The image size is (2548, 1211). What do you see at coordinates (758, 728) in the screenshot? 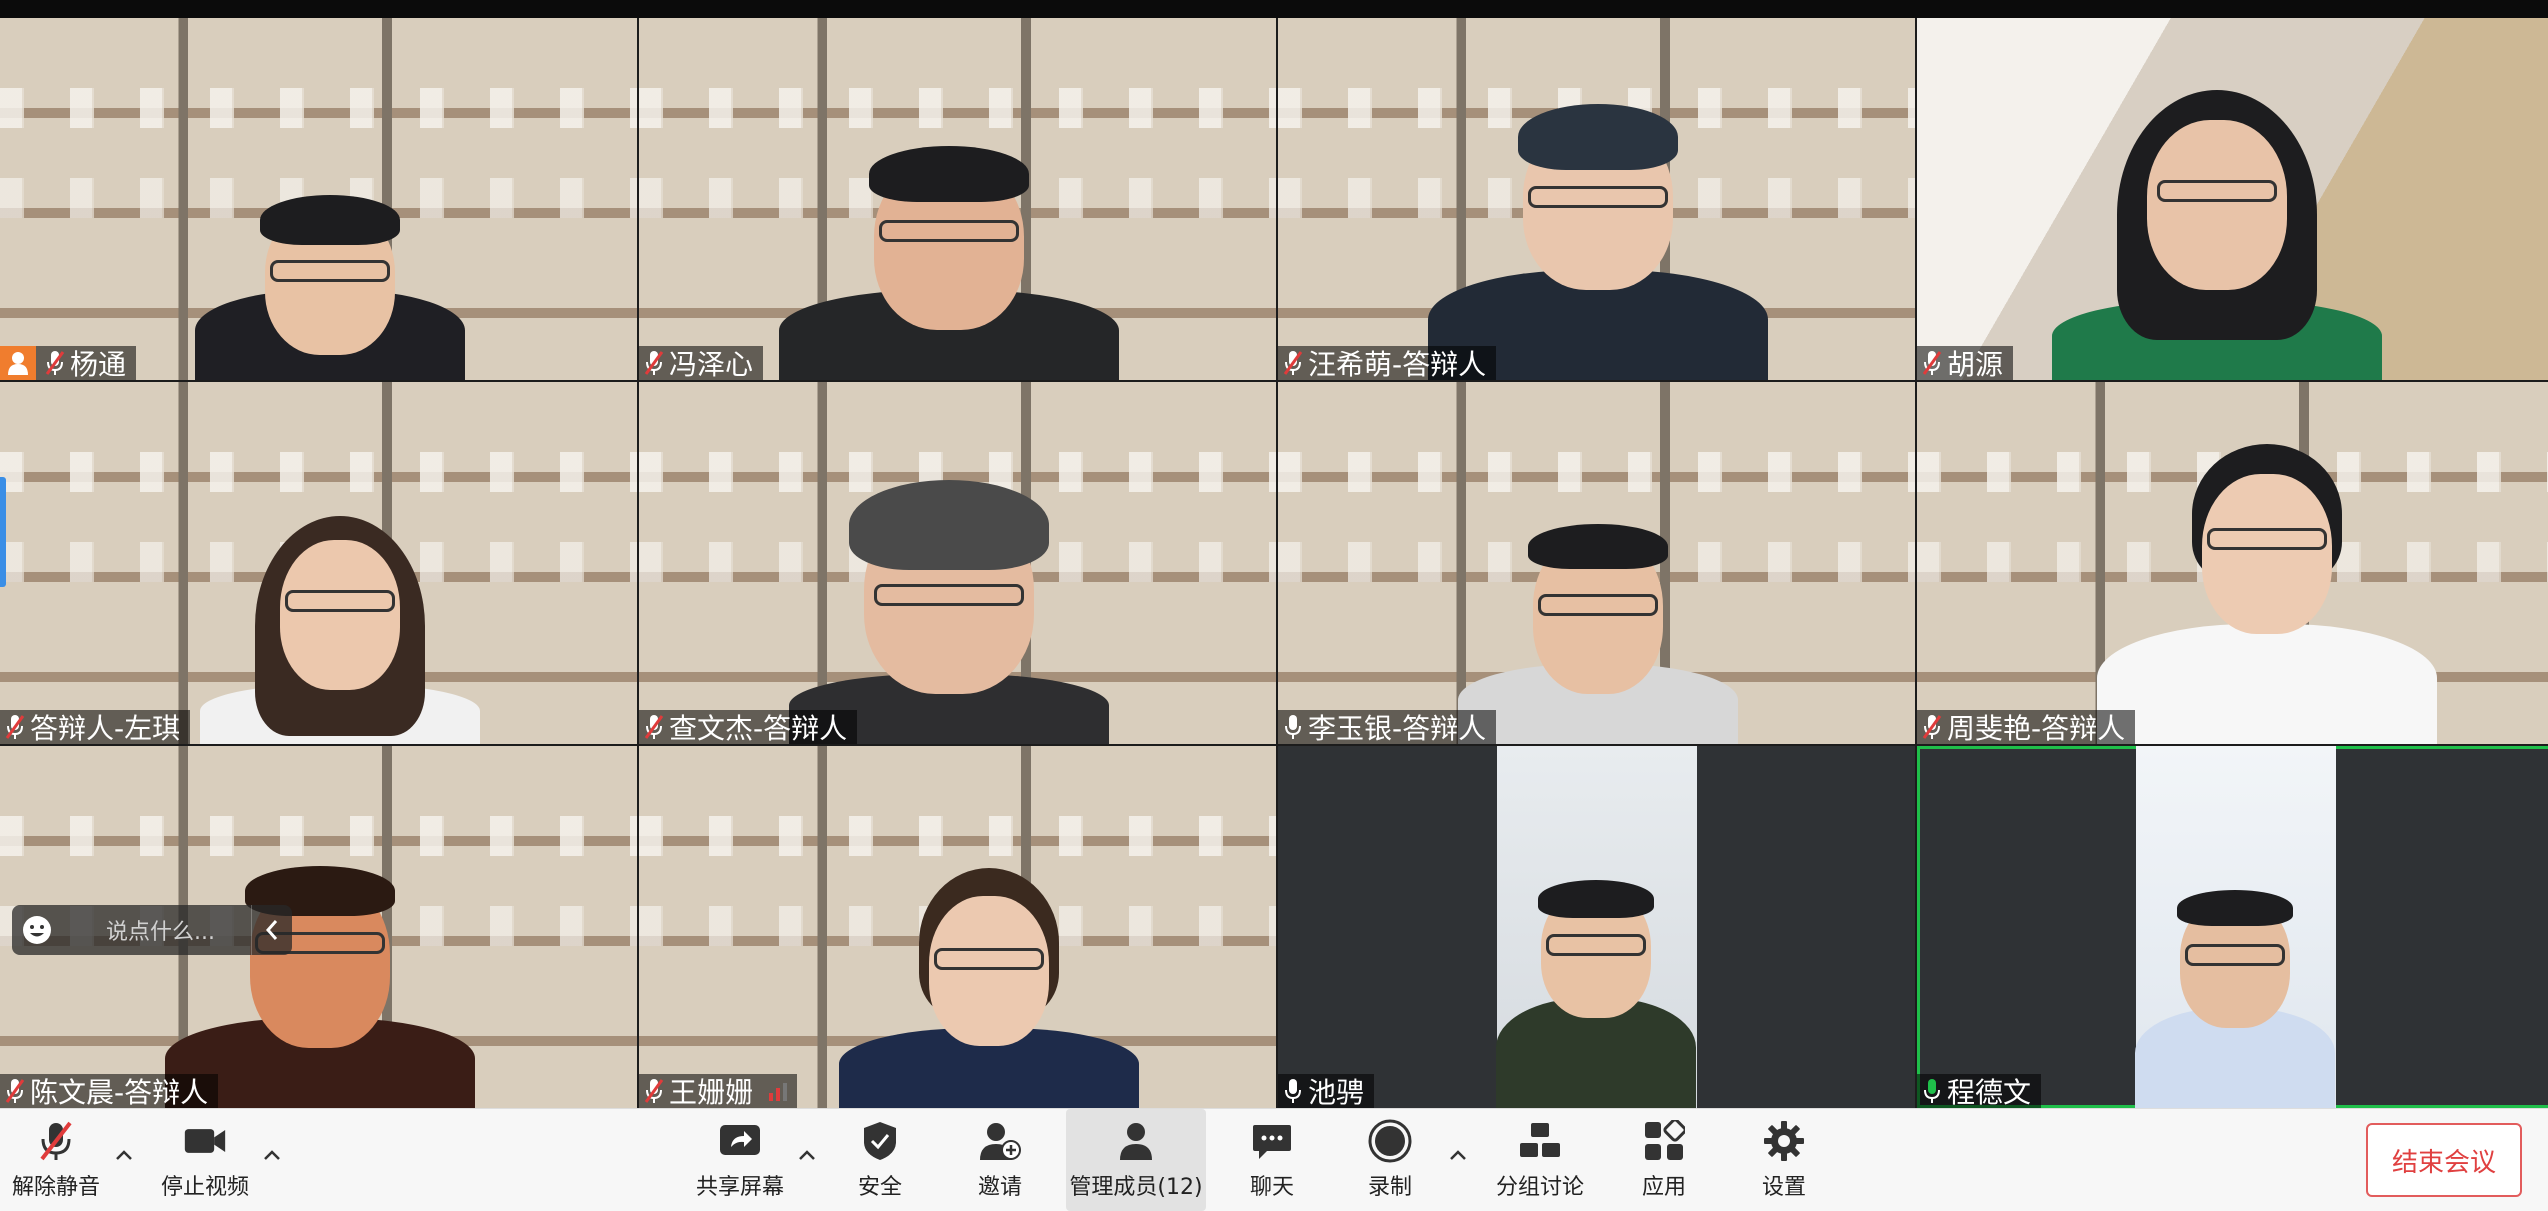
I see `participant-name: 查文杰-答辩人` at bounding box center [758, 728].